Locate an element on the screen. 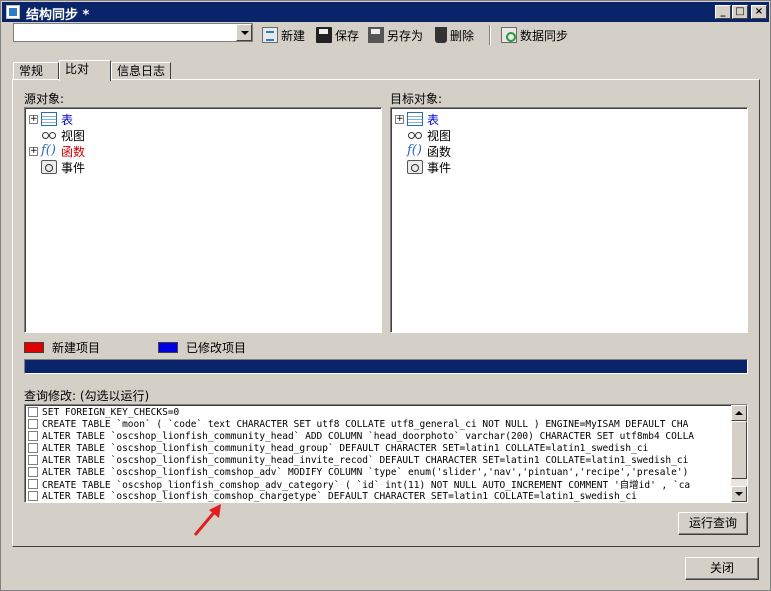 This screenshot has height=591, width=771. save-label: 保存 is located at coordinates (347, 35).